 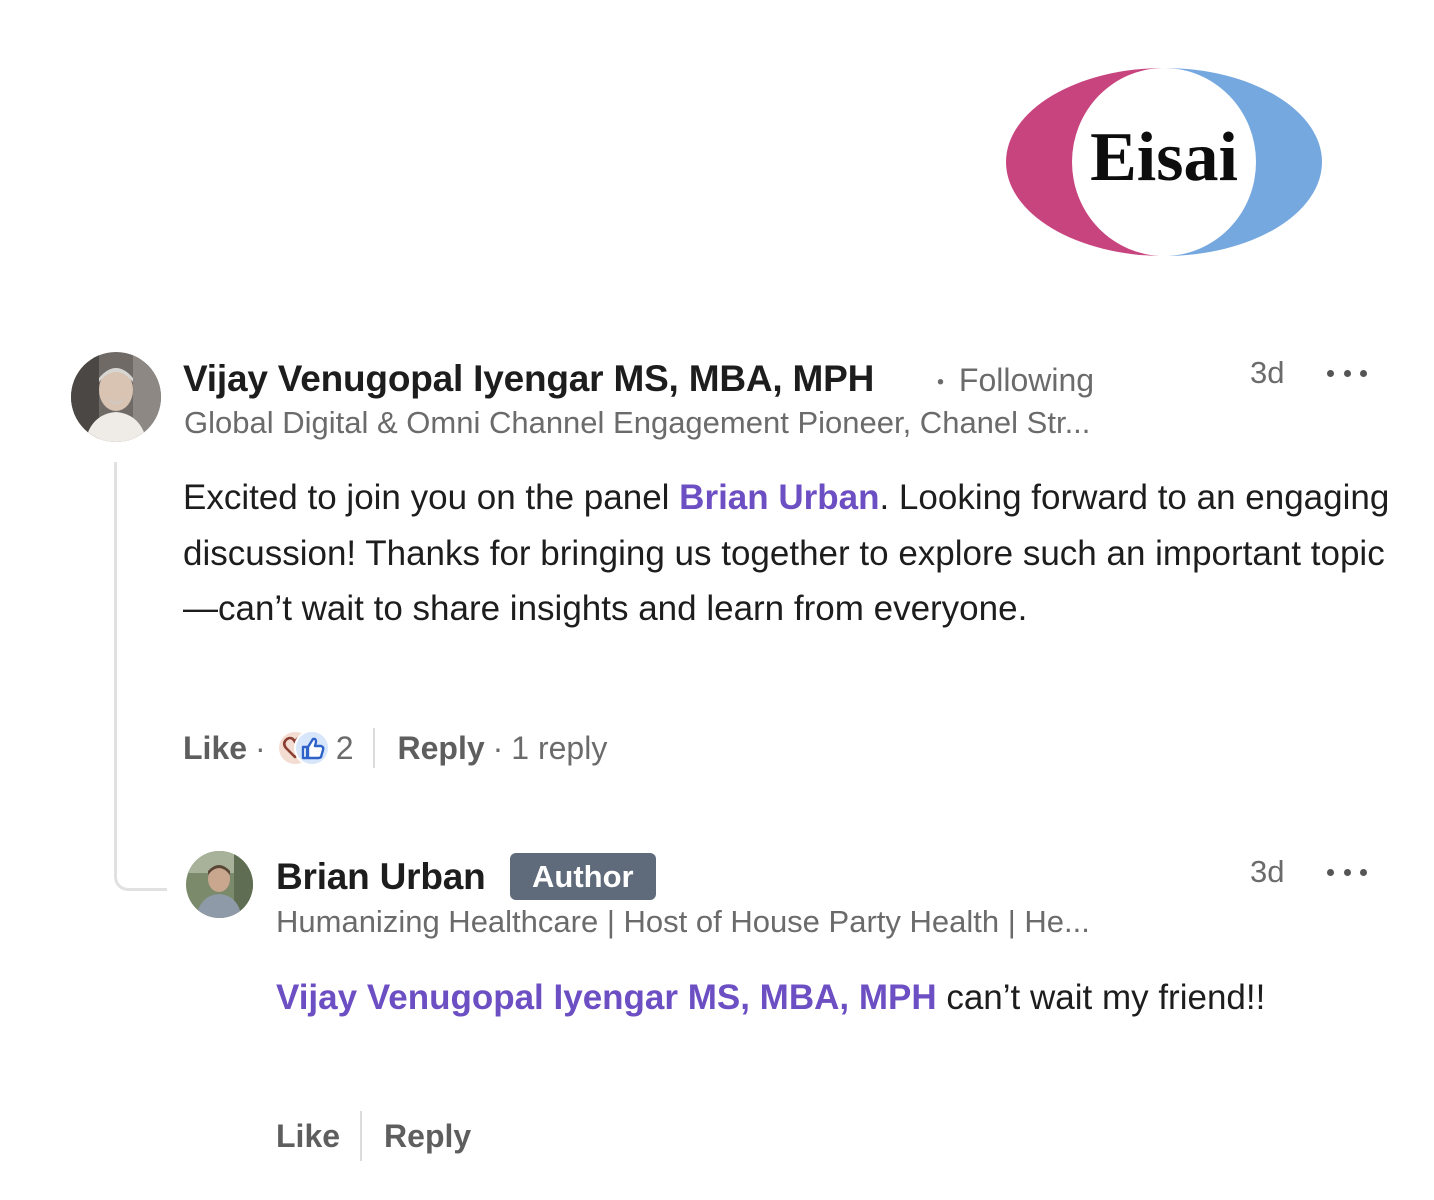 What do you see at coordinates (528, 379) in the screenshot?
I see `comment-author-name: Vijay Venugopal Iyengar MS, MBA, MPH` at bounding box center [528, 379].